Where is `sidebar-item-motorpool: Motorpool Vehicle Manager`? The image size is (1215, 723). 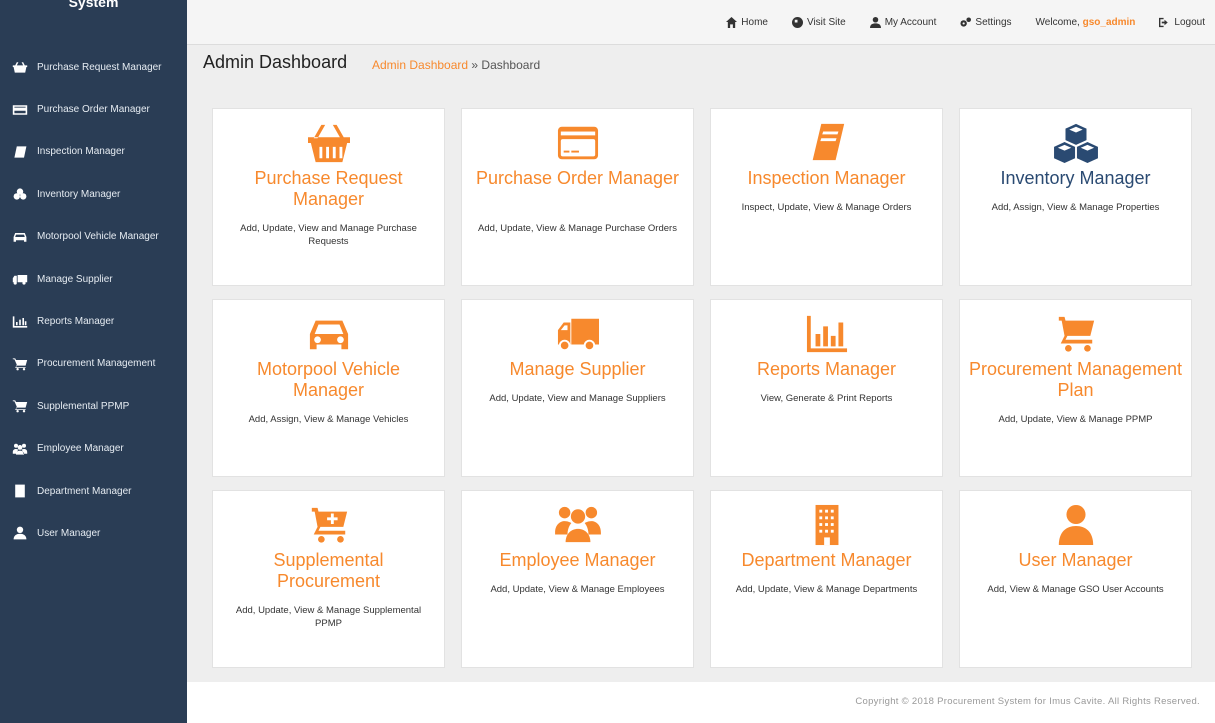 sidebar-item-motorpool: Motorpool Vehicle Manager is located at coordinates (93, 237).